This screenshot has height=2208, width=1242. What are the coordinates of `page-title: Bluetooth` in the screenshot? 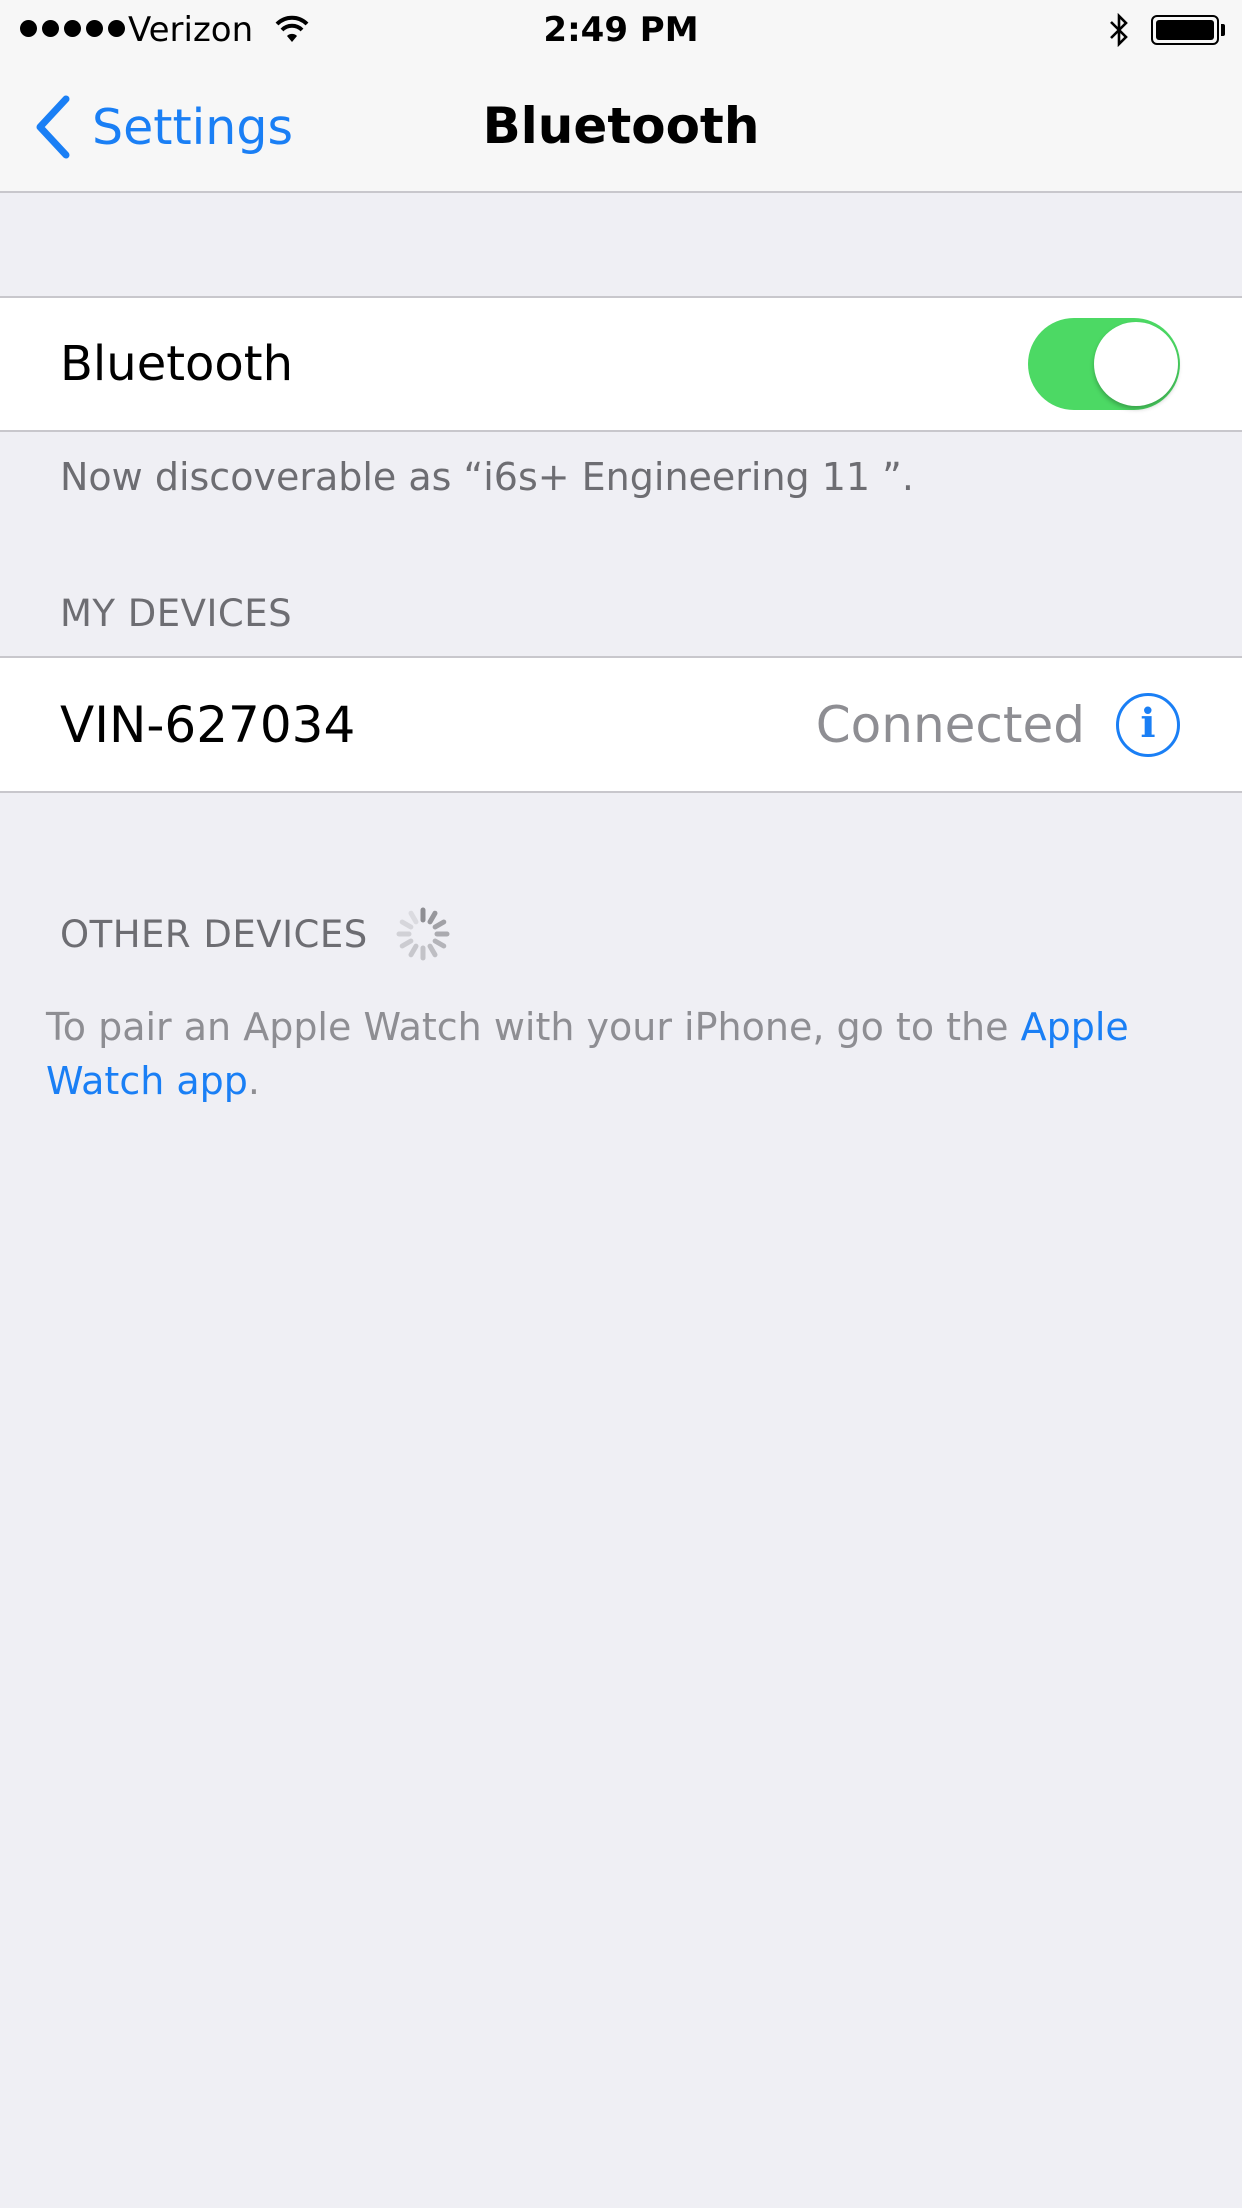 It's located at (621, 126).